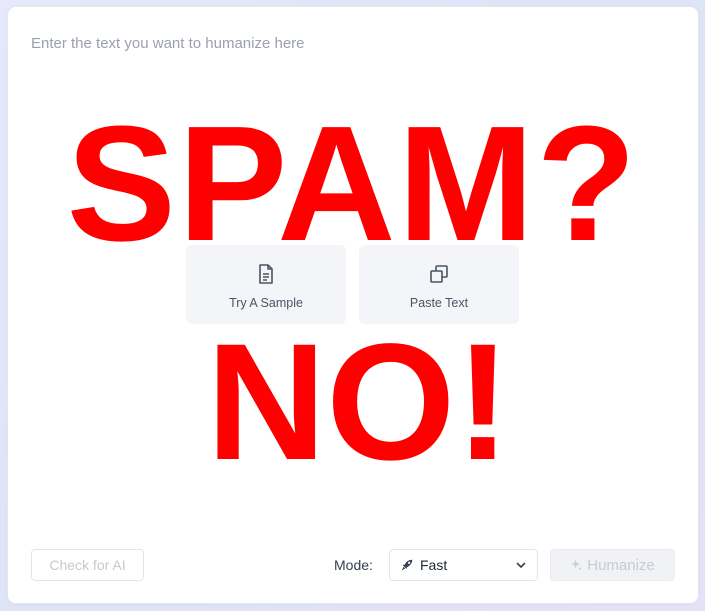  Describe the element at coordinates (358, 402) in the screenshot. I see `no-overlay-text: NO!` at that location.